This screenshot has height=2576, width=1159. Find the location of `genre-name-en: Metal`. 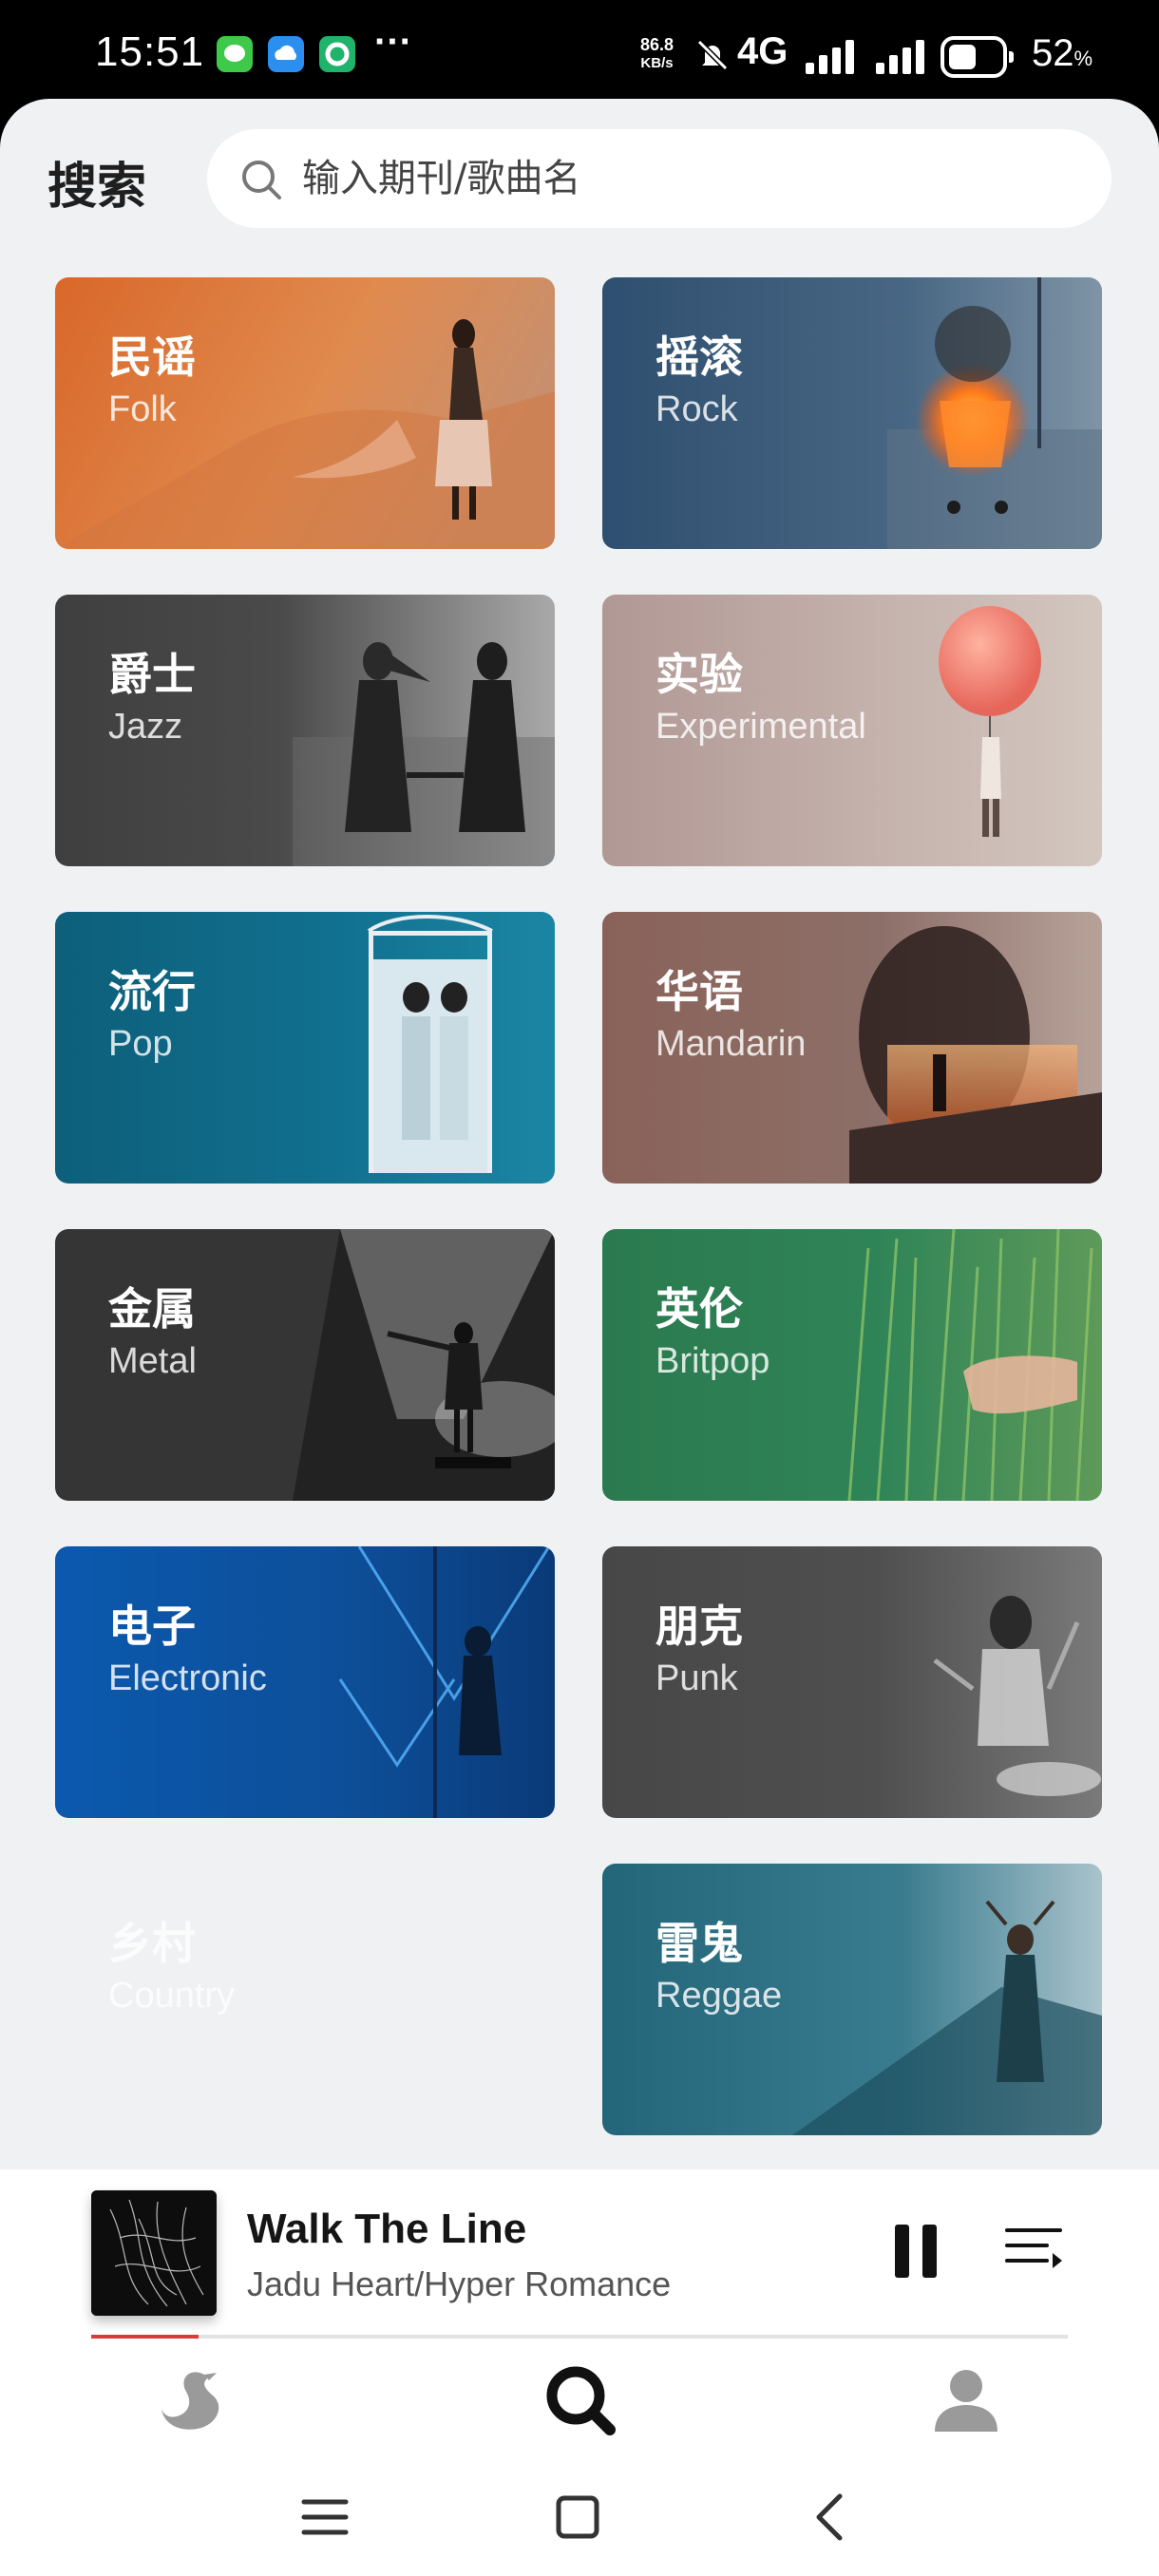

genre-name-en: Metal is located at coordinates (152, 1361).